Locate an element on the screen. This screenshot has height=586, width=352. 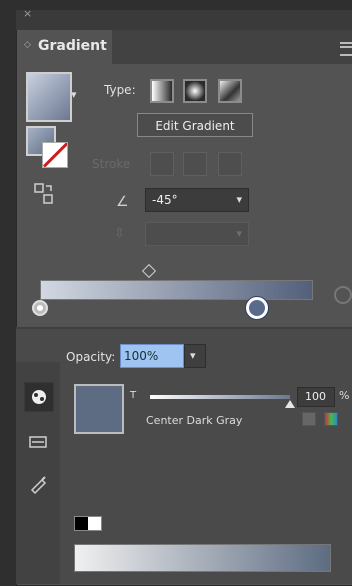
tab-gradient: ◇ Gradient is located at coordinates (65, 47).